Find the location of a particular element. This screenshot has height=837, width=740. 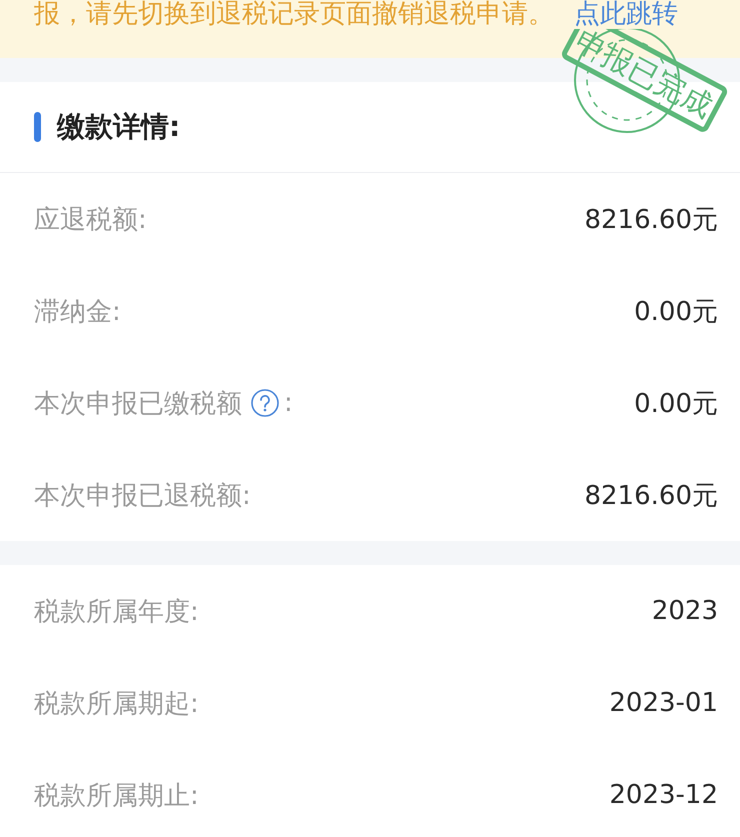

colon-text: : is located at coordinates (288, 403).